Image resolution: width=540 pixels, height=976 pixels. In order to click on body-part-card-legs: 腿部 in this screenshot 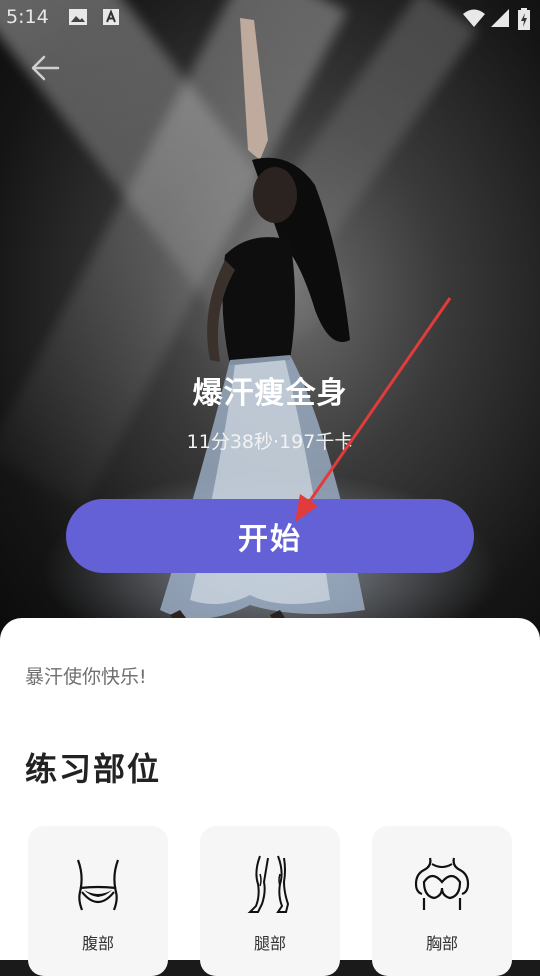, I will do `click(270, 901)`.